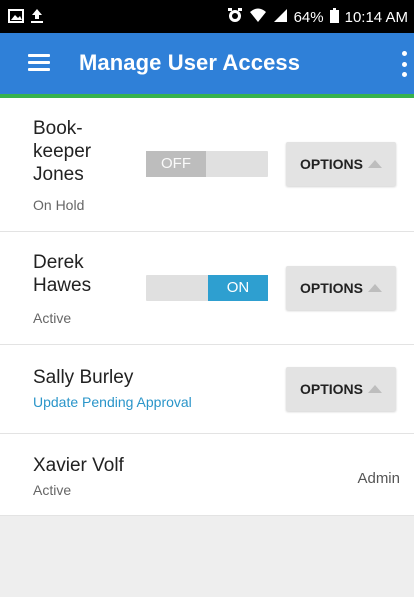 This screenshot has height=597, width=414. I want to click on status-right-icons: 64% 10:14 AM, so click(317, 17).